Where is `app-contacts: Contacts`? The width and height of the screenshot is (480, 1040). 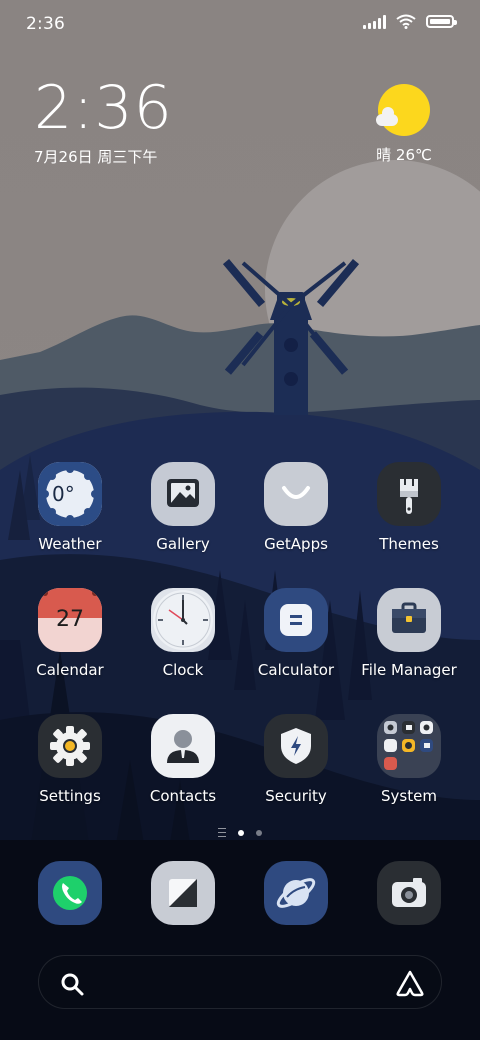
app-contacts: Contacts is located at coordinates (183, 759).